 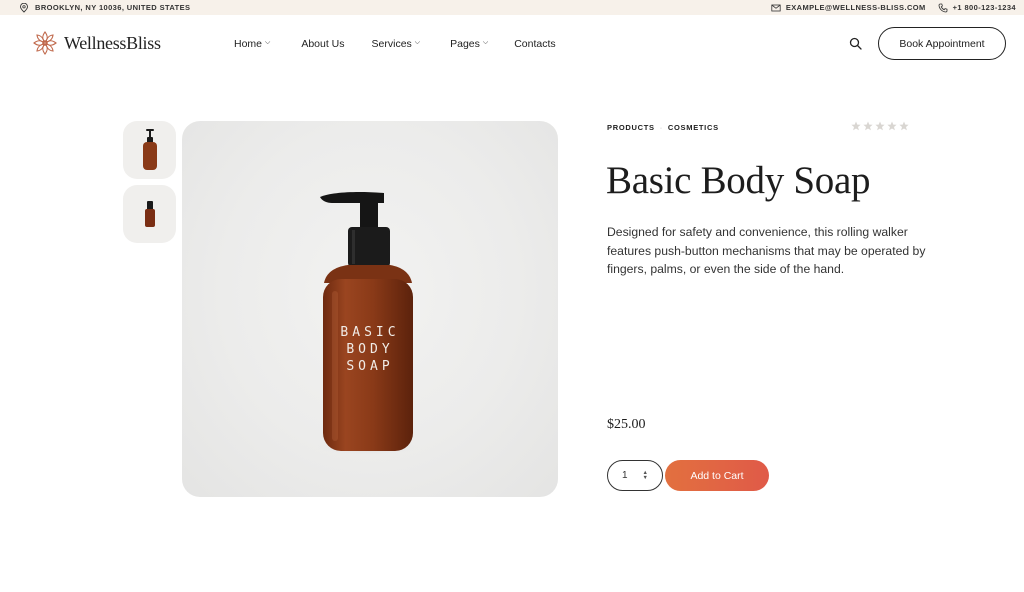 I want to click on breadcrumb-cosmetics: COSMETICS, so click(x=693, y=127).